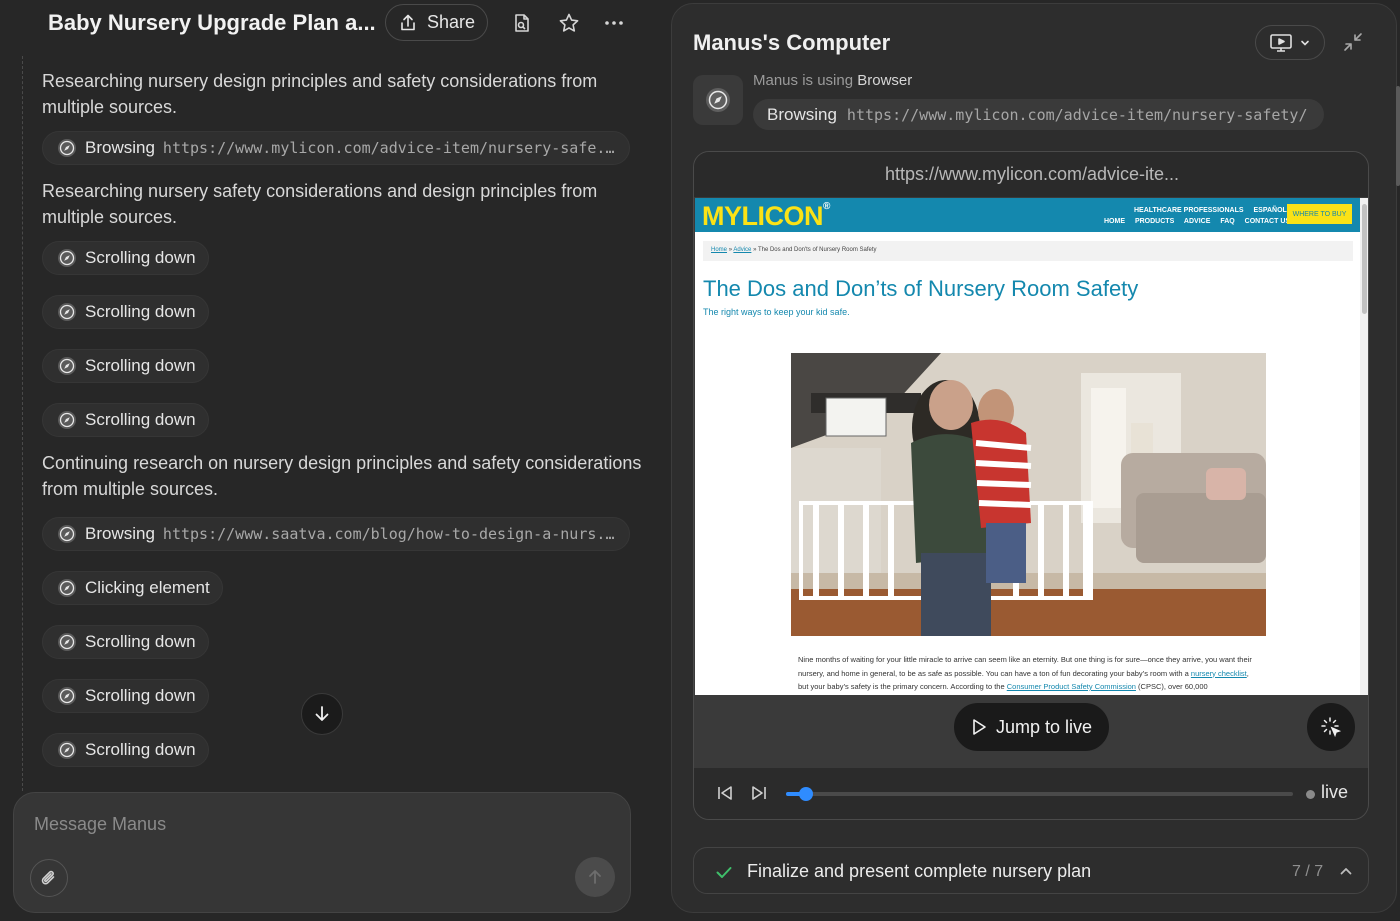  I want to click on arrow-down-icon, so click(322, 713).